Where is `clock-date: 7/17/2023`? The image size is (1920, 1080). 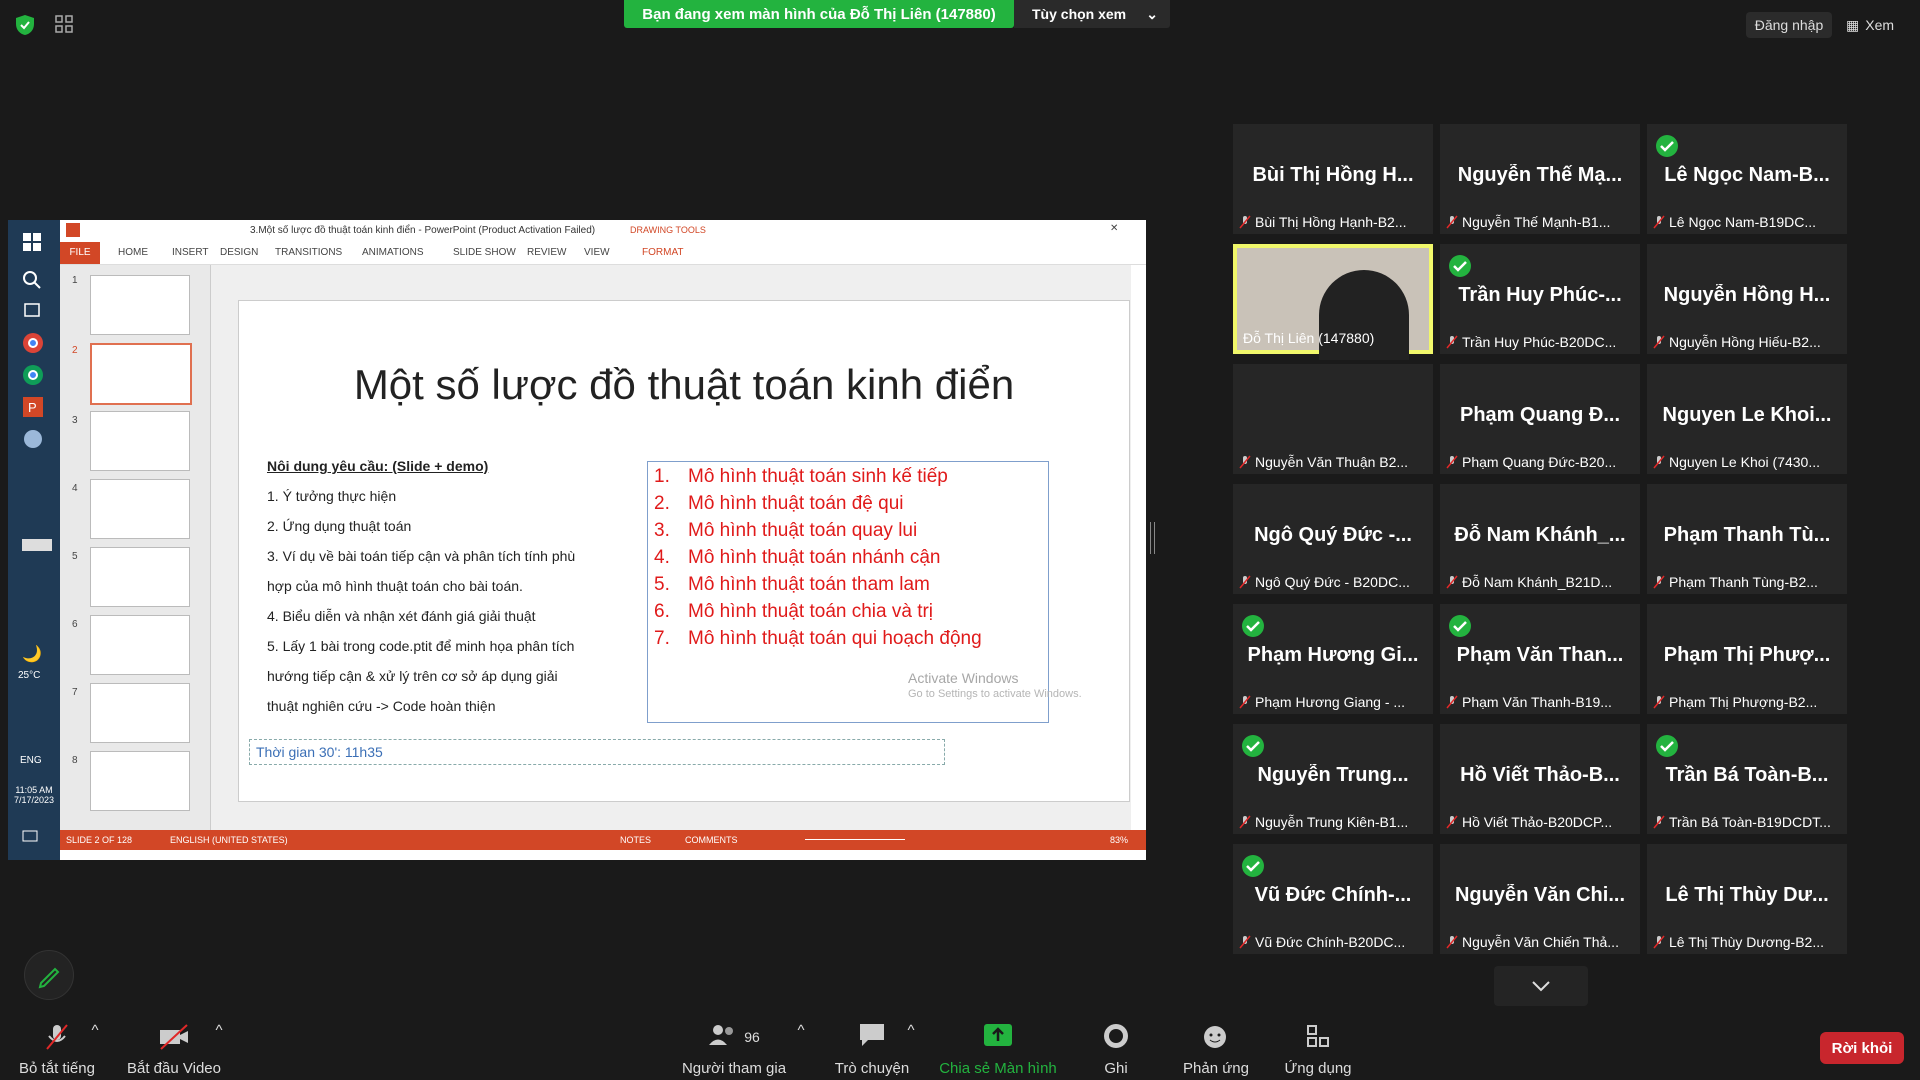
clock-date: 7/17/2023 is located at coordinates (34, 800).